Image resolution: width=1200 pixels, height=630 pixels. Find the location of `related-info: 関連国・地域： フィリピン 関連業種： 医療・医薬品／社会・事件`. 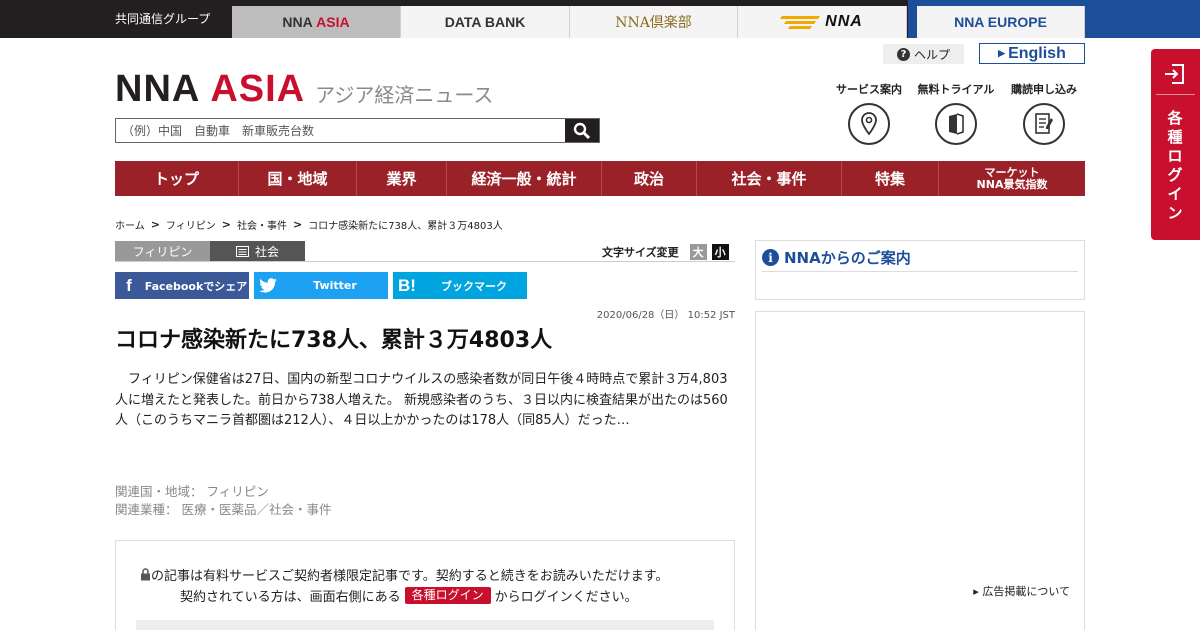

related-info: 関連国・地域： フィリピン 関連業種： 医療・医薬品／社会・事件 is located at coordinates (223, 501).